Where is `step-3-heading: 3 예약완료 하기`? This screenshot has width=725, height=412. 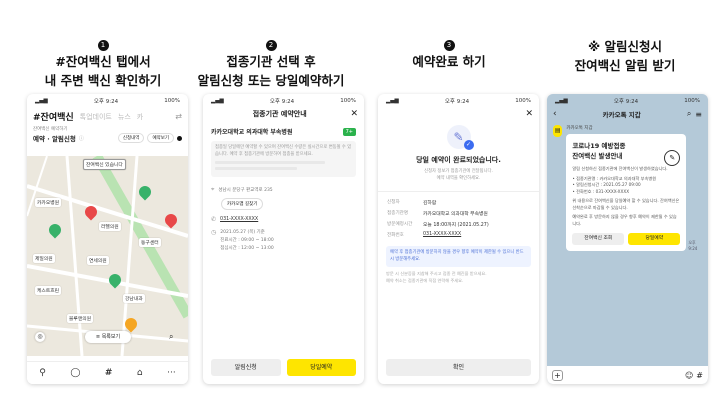
step-3-heading: 3 예약완료 하기 is located at coordinates (449, 35).